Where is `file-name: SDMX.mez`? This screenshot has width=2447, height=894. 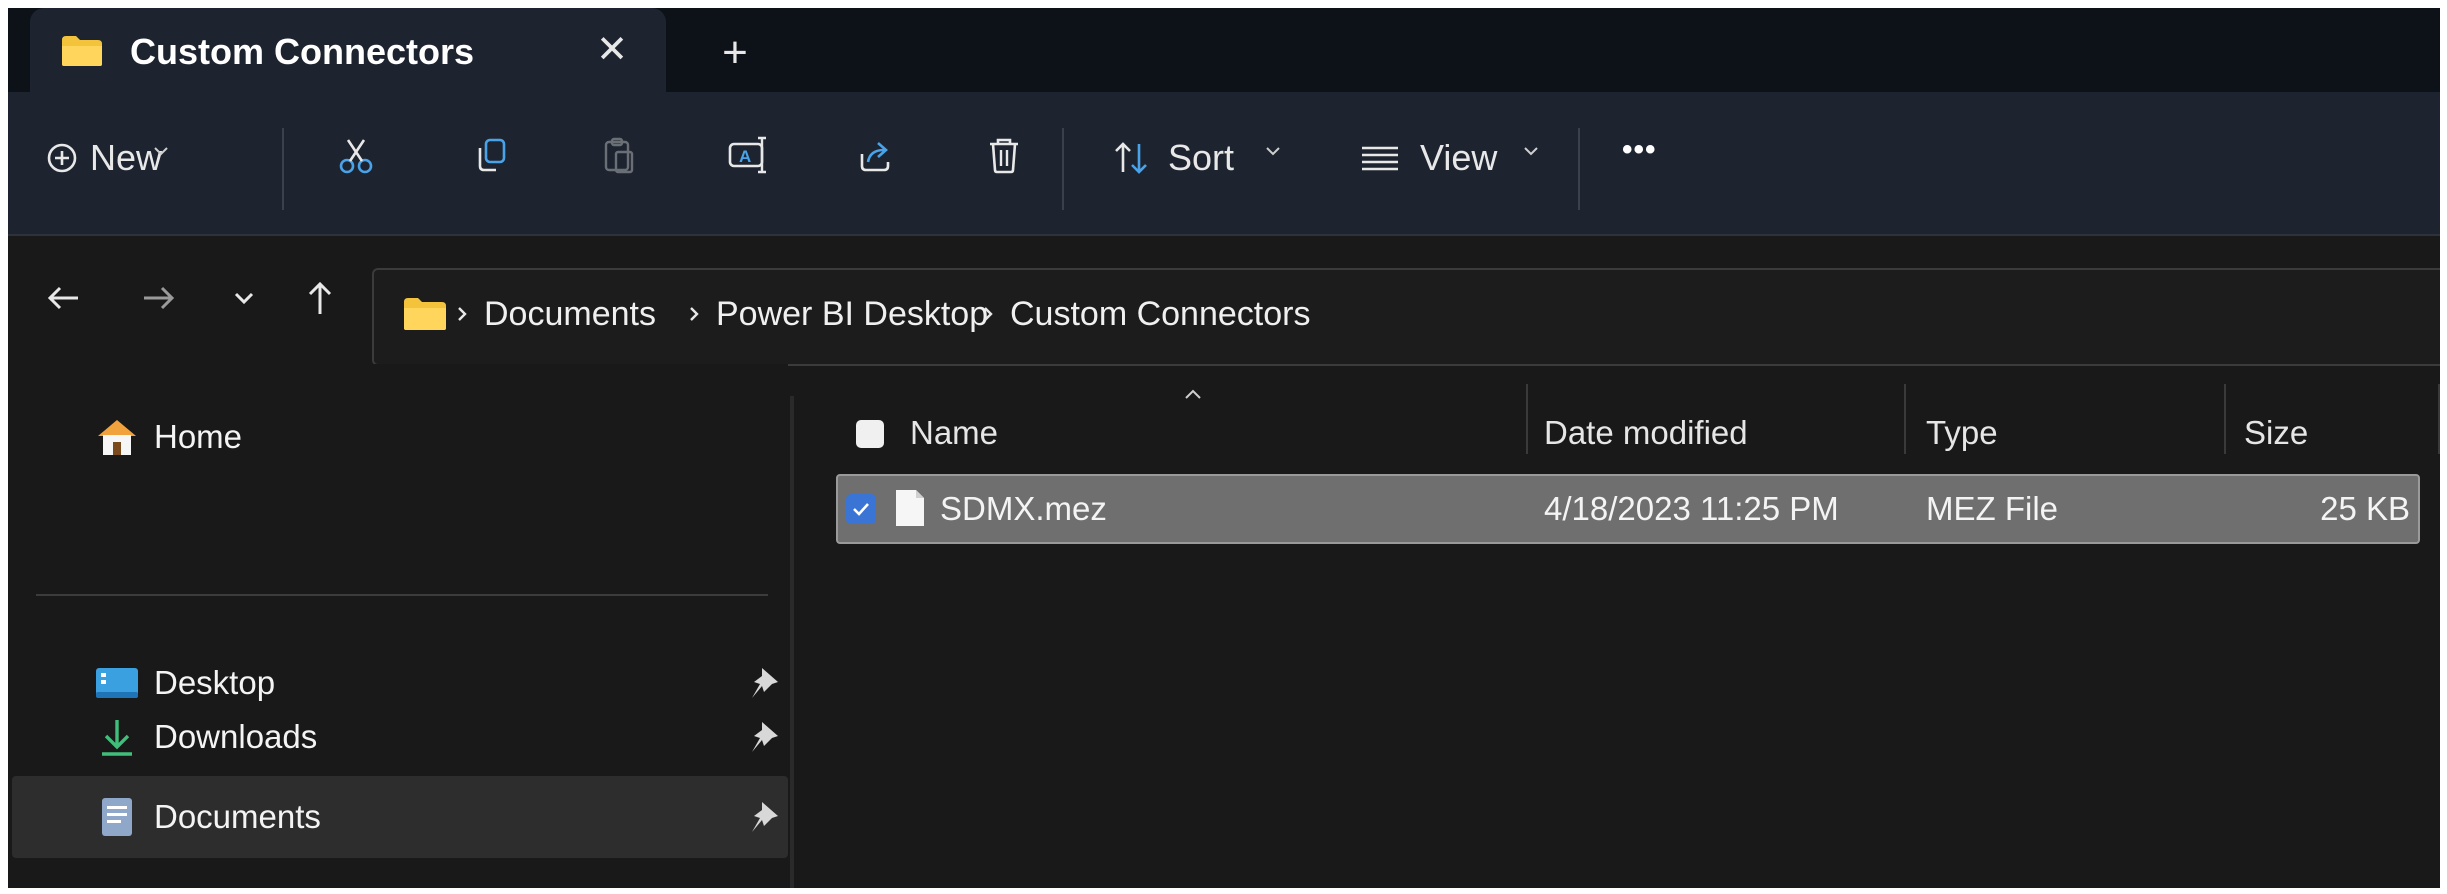
file-name: SDMX.mez is located at coordinates (1023, 508).